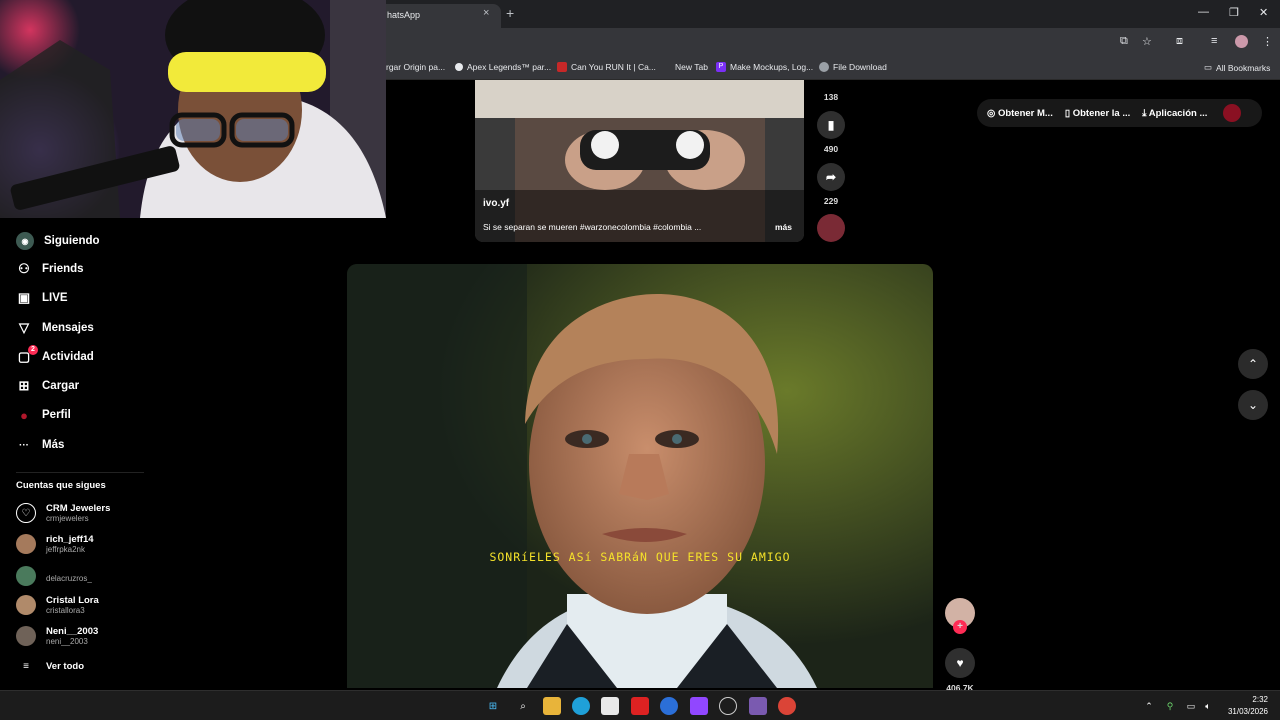 The height and width of the screenshot is (720, 1280). Describe the element at coordinates (1149, 706) in the screenshot. I see `tray-expand-icon: ⌃` at that location.